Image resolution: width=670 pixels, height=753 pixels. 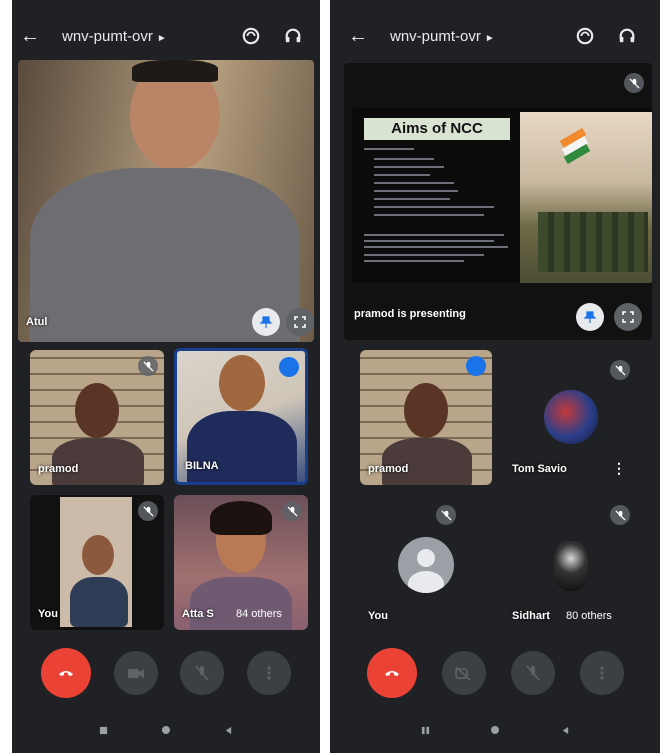 I want to click on cadets, so click(x=593, y=242).